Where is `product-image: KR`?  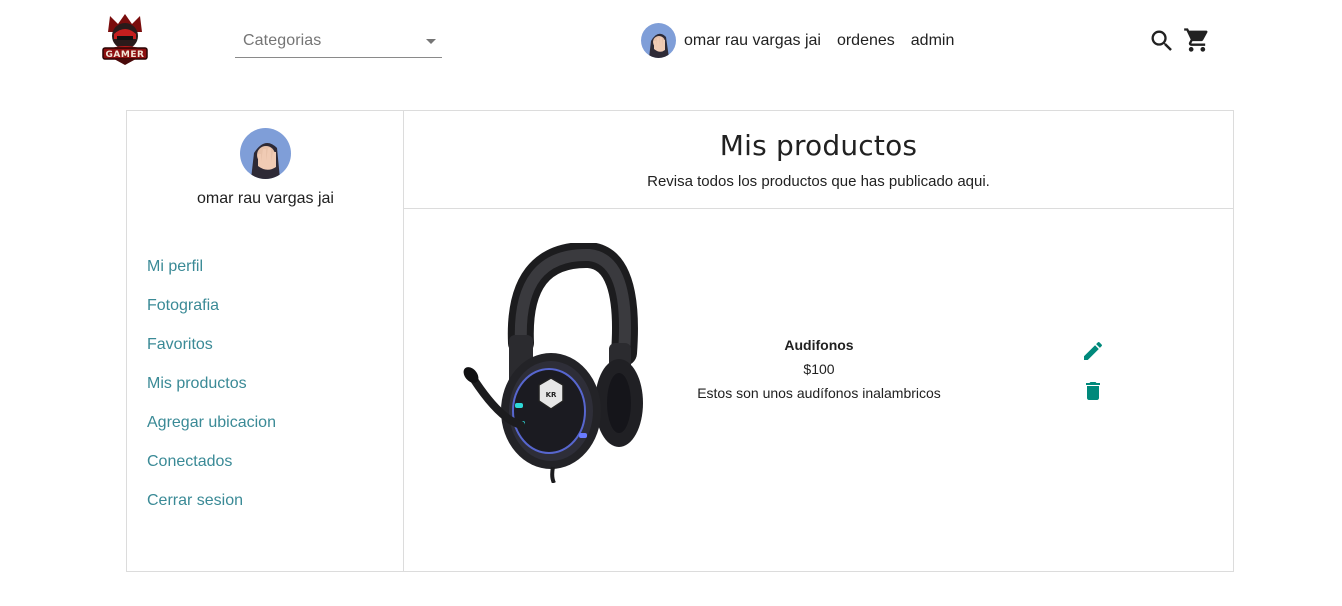
product-image: KR is located at coordinates (554, 362).